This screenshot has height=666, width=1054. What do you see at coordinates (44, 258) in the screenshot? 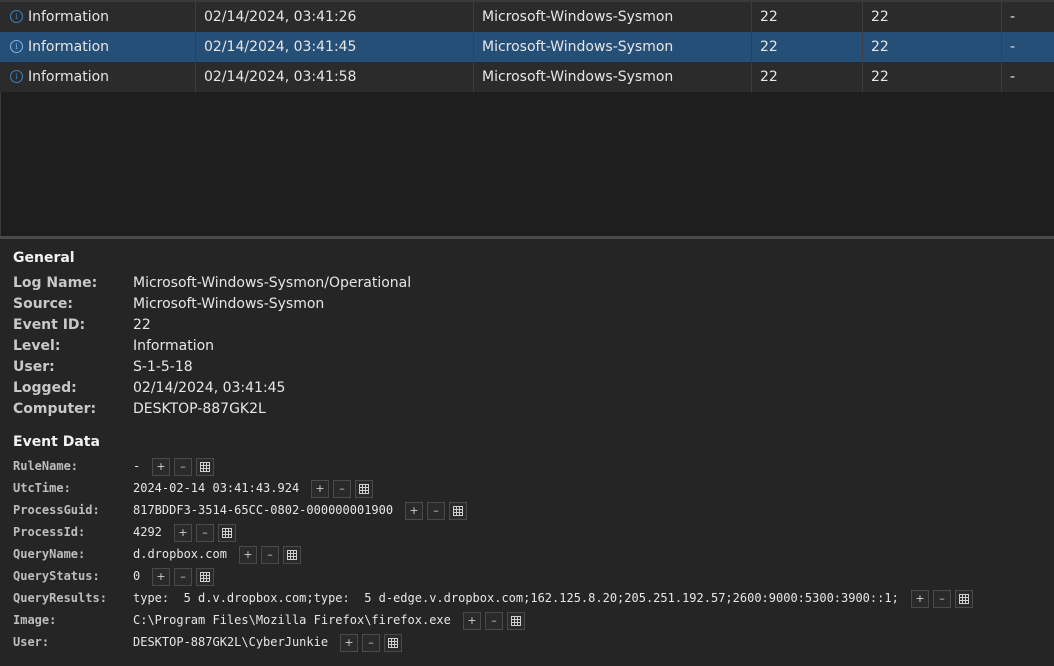
I see `general-section-title: General` at bounding box center [44, 258].